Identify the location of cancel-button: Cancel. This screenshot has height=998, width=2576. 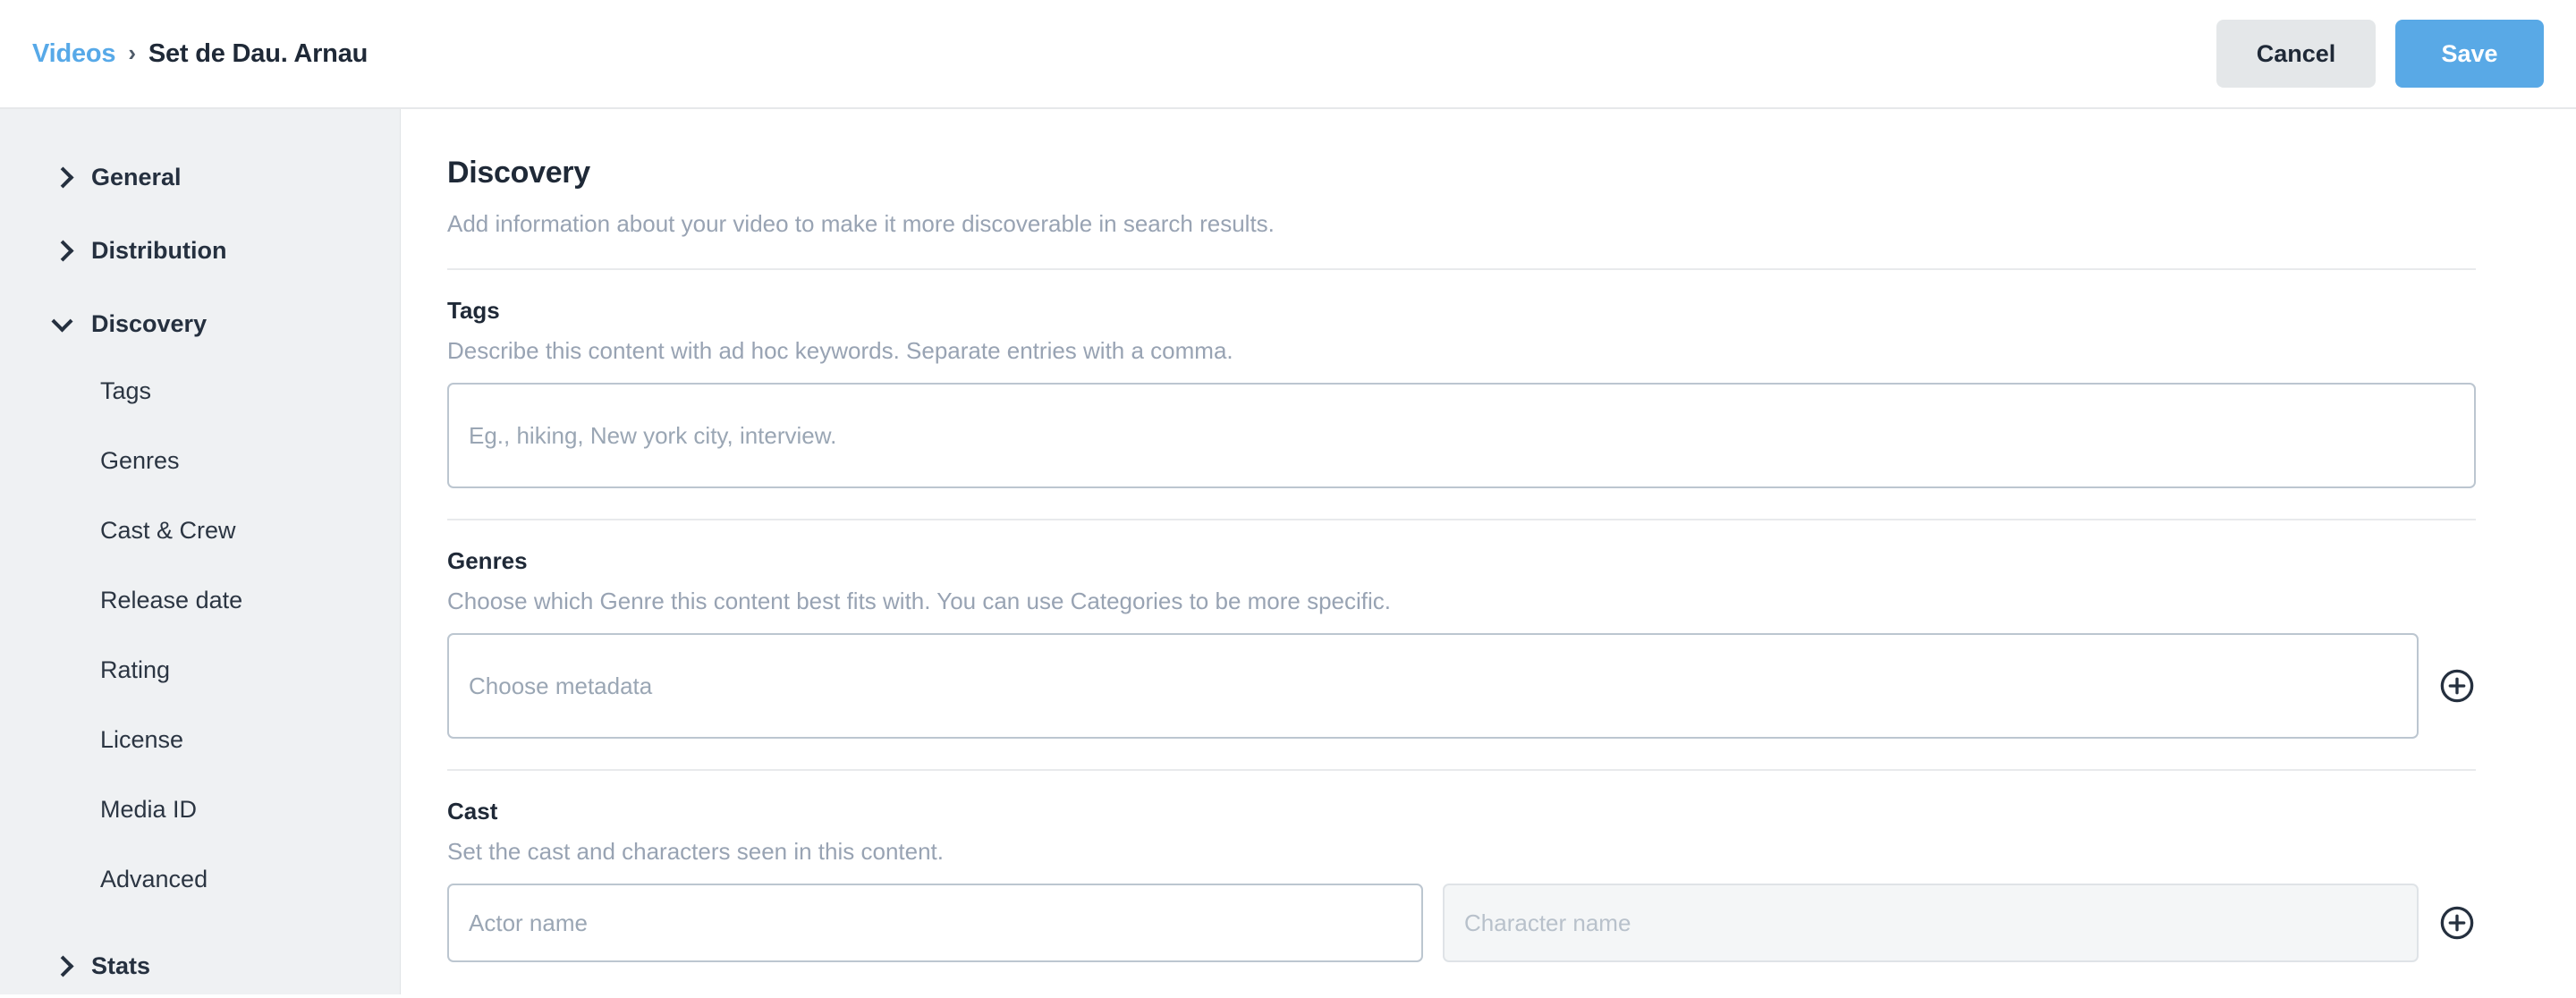
(2296, 54).